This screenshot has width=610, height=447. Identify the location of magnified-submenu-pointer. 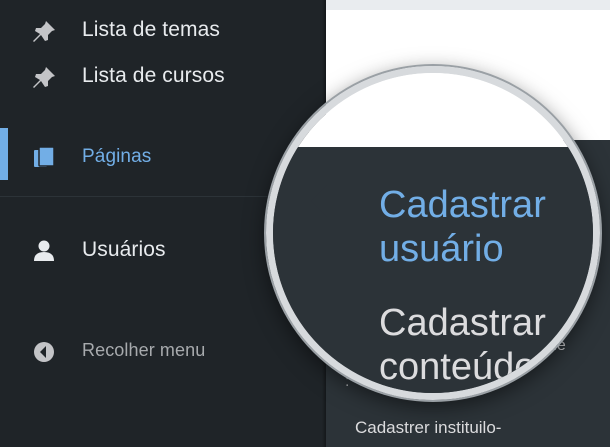
(319, 201).